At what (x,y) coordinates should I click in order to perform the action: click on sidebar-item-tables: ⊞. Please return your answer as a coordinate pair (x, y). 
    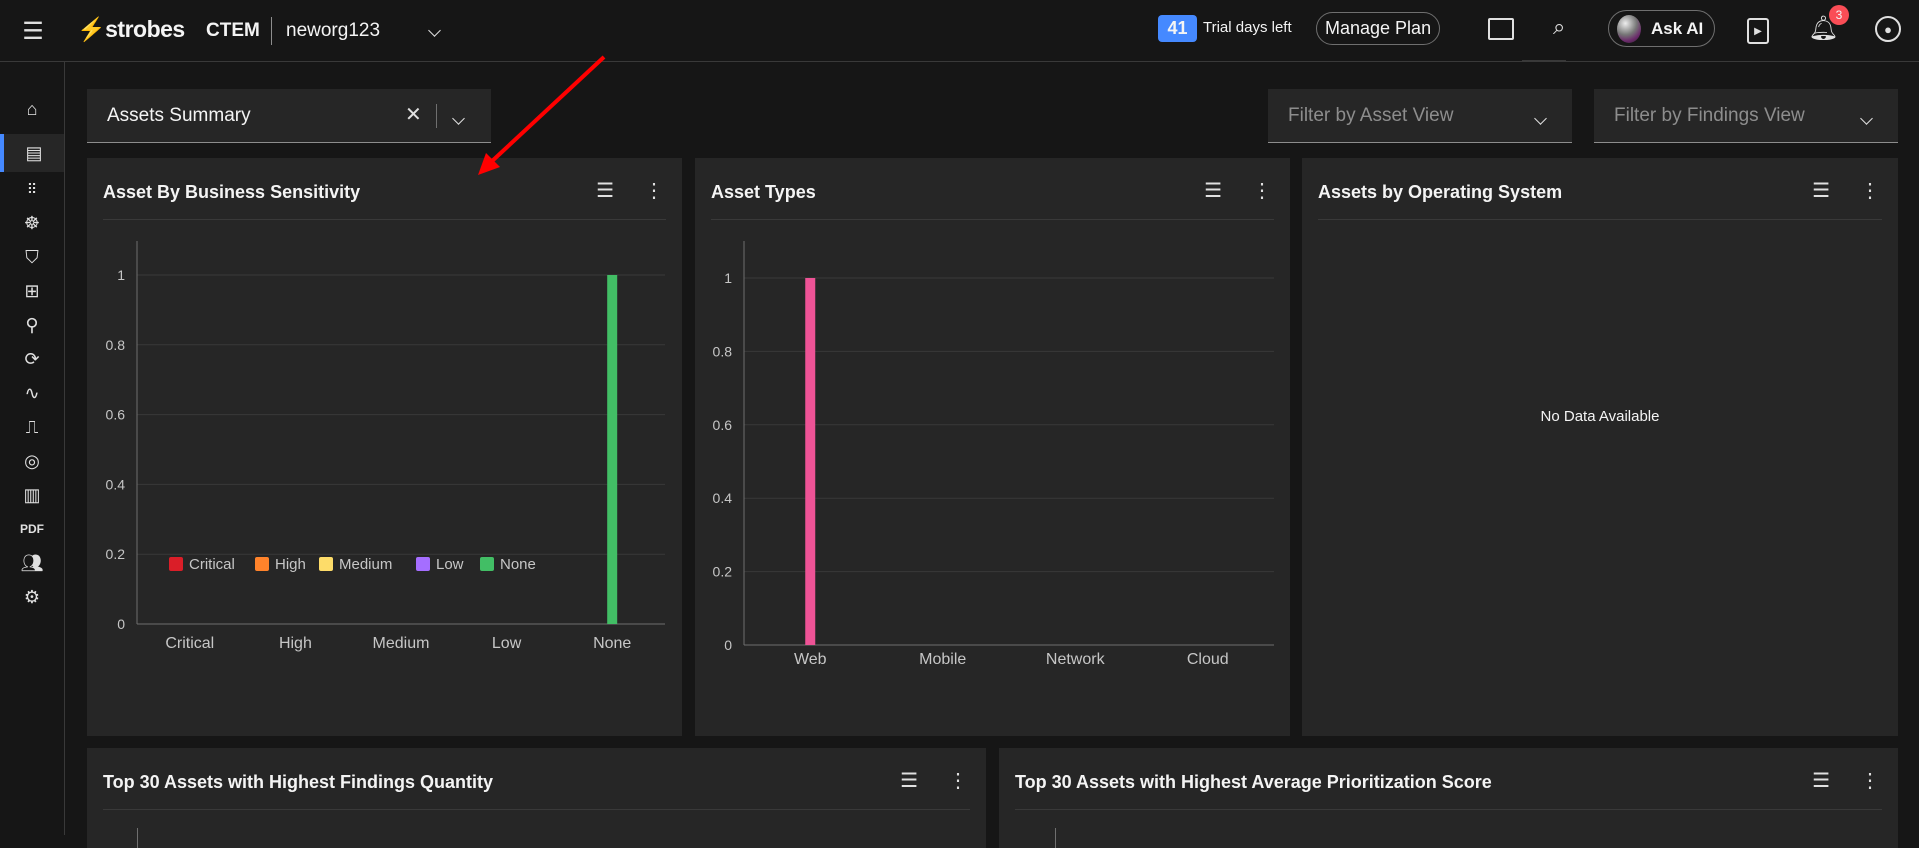
    Looking at the image, I should click on (32, 291).